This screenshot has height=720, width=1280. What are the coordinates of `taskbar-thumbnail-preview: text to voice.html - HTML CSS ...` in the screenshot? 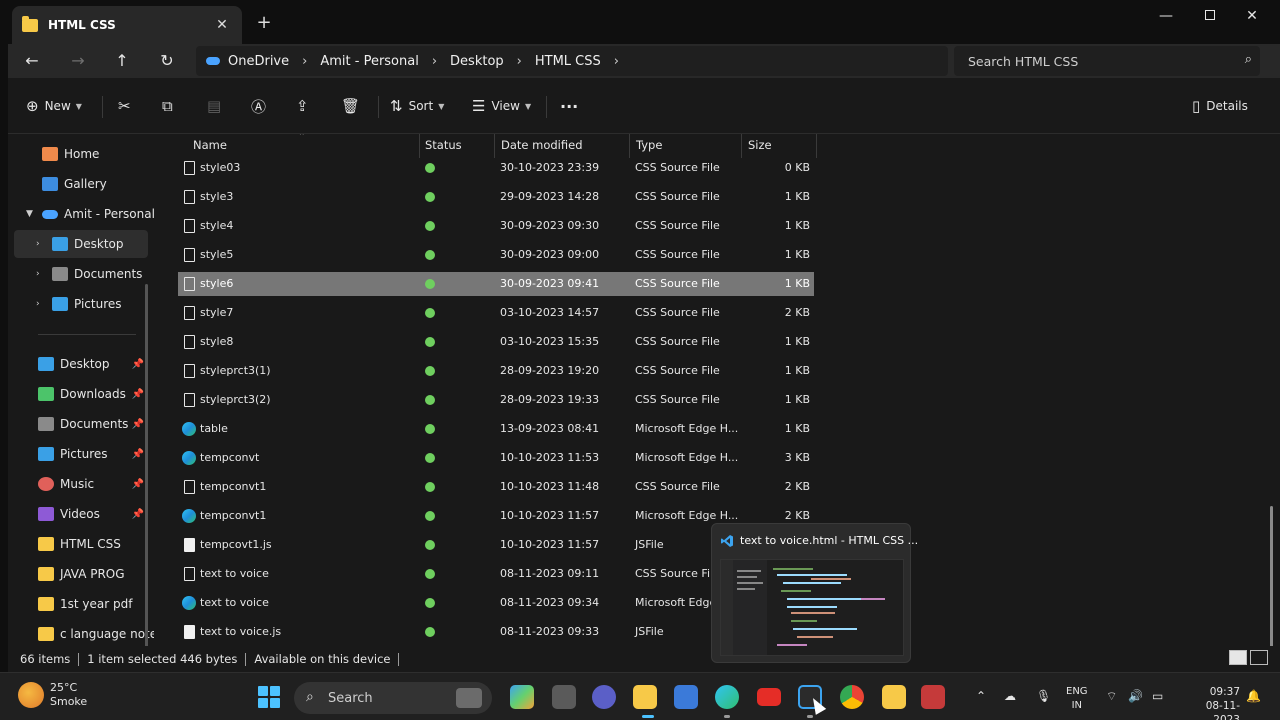 It's located at (814, 593).